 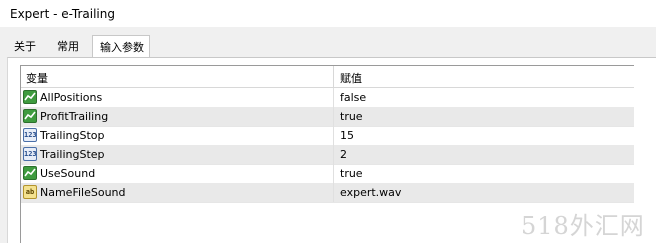 I want to click on parameter-name: UseSound, so click(x=68, y=173).